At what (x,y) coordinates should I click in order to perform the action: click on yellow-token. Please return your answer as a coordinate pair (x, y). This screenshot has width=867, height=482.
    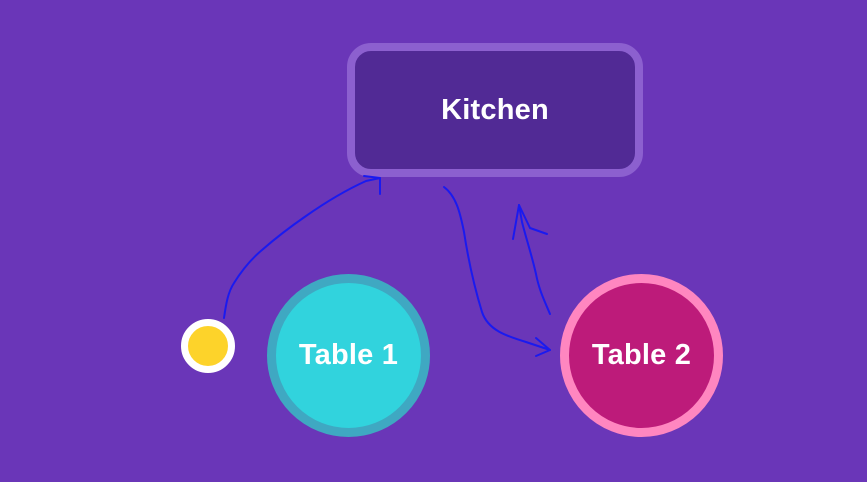
    Looking at the image, I should click on (208, 346).